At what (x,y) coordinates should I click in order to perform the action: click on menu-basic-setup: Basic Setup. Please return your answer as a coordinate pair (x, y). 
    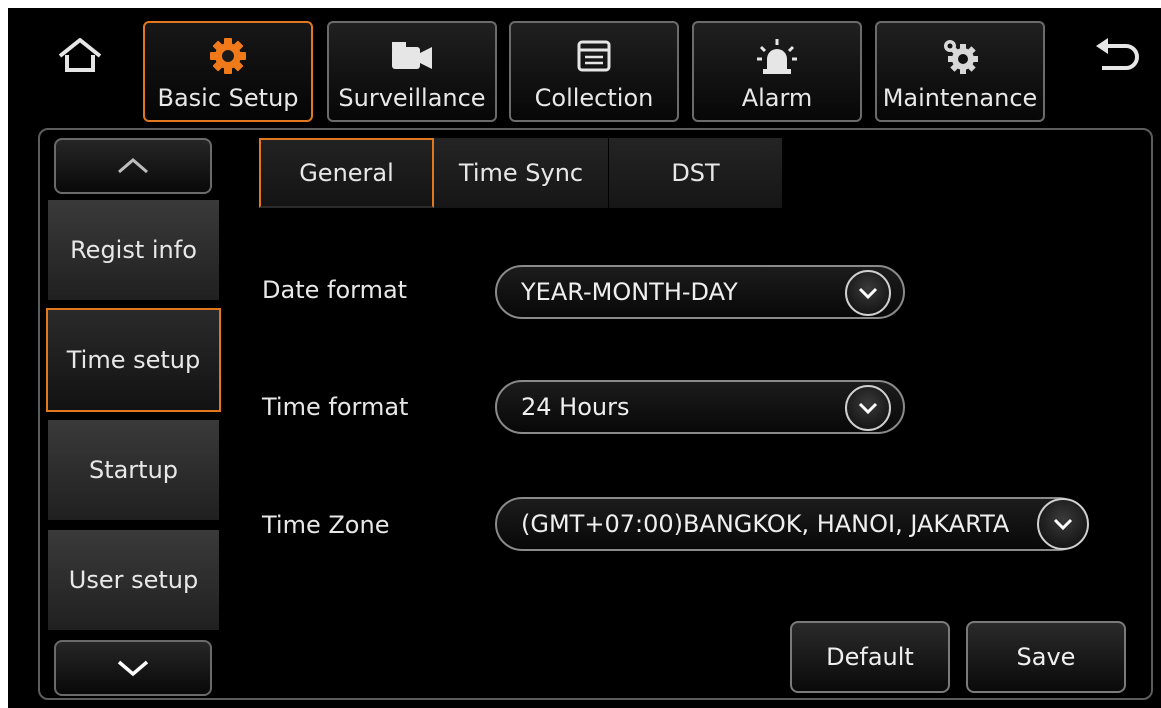
    Looking at the image, I should click on (228, 71).